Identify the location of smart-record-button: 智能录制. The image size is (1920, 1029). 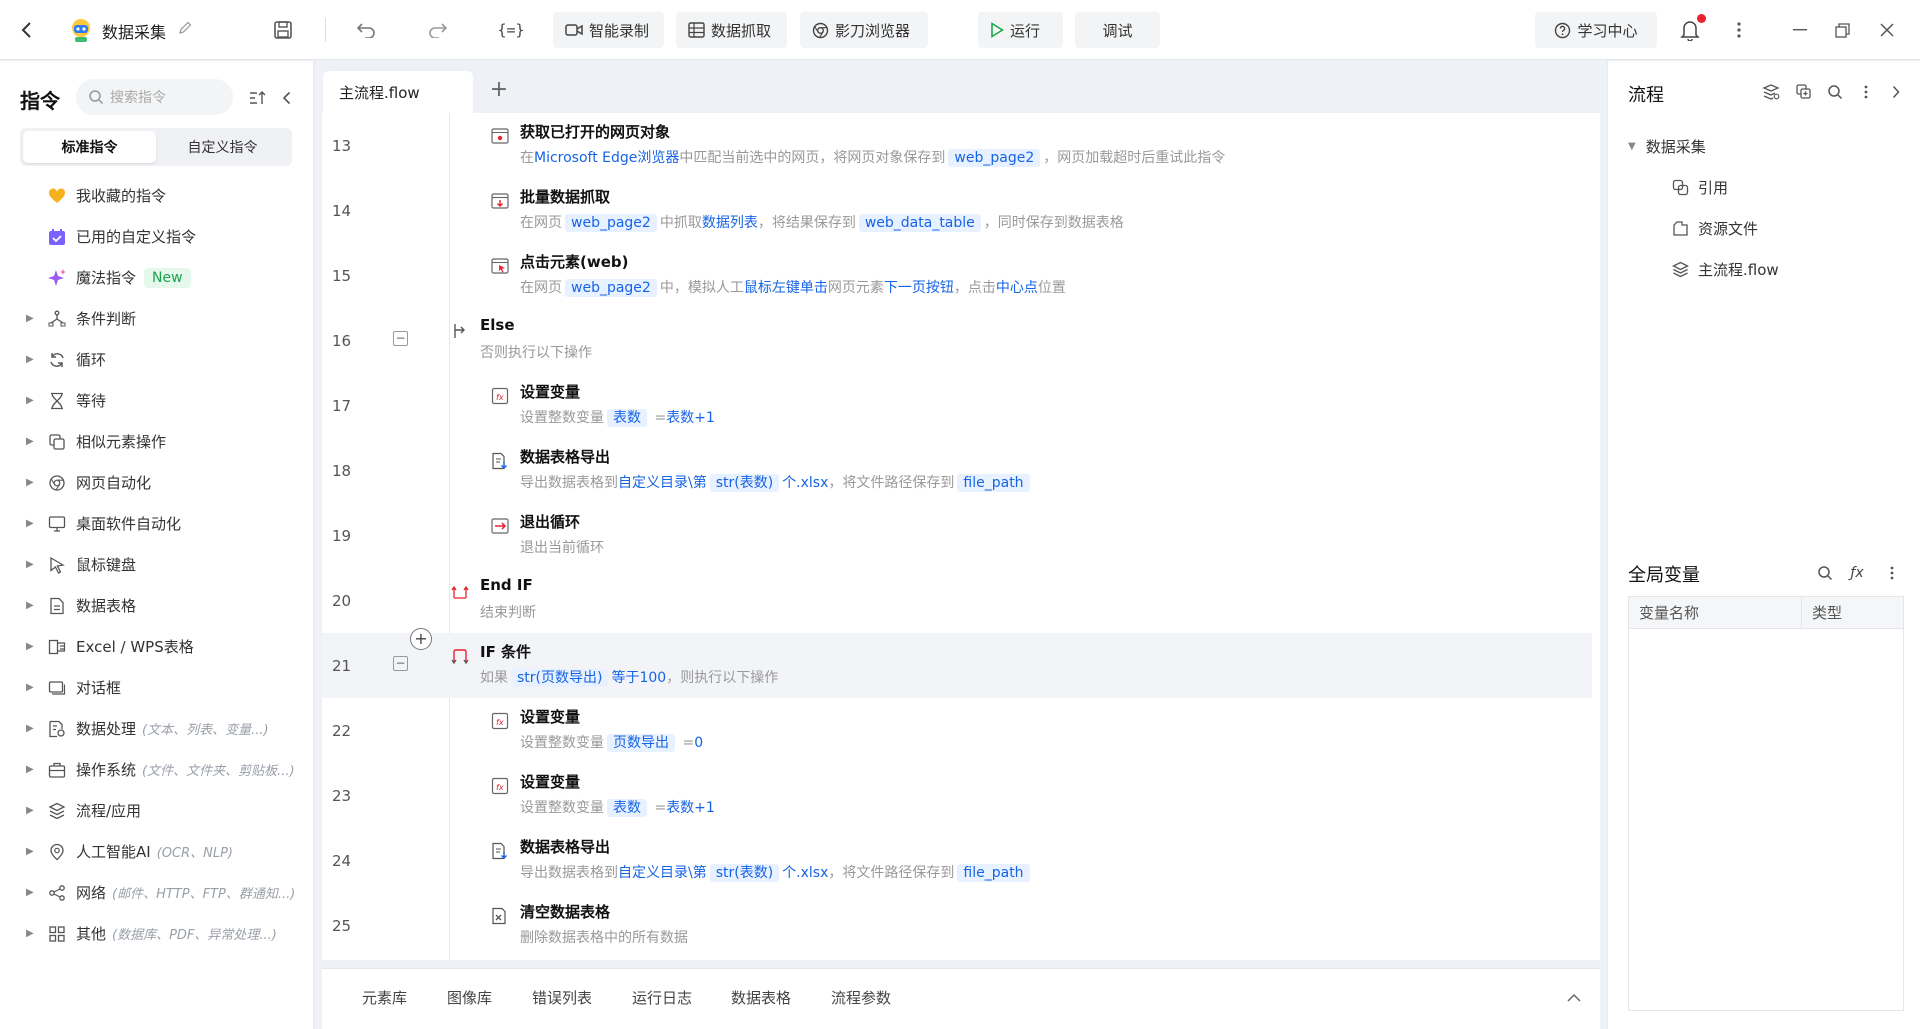
(608, 30).